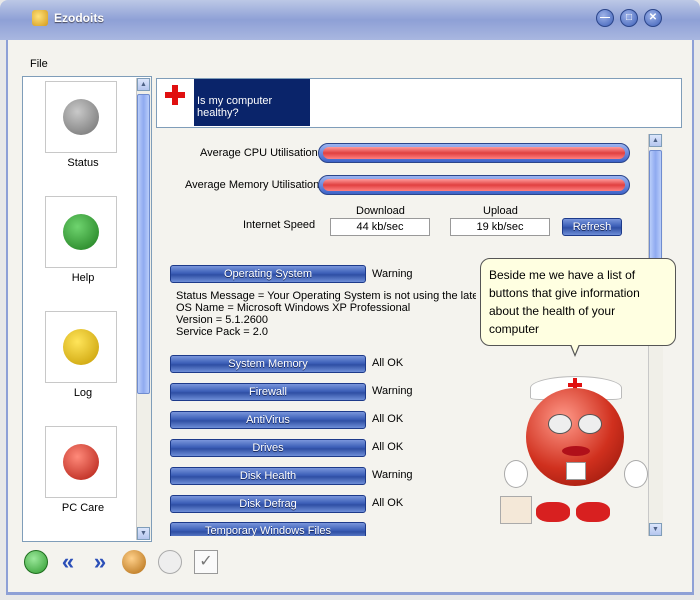 The width and height of the screenshot is (700, 600). I want to click on download-label: Download, so click(380, 211).